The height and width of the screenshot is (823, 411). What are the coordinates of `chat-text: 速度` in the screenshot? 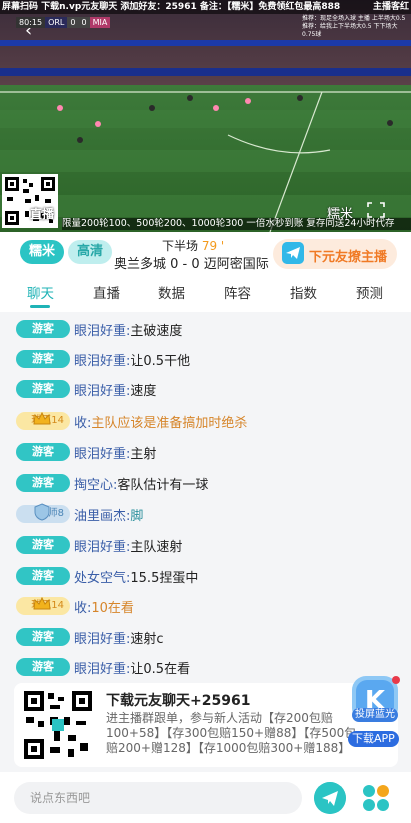 It's located at (143, 391).